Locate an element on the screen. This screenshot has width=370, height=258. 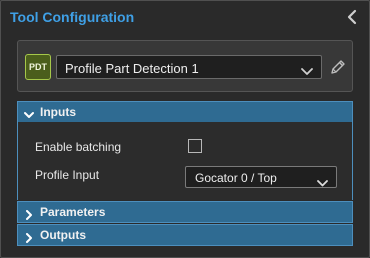
collapse-chevron-left-icon is located at coordinates (352, 17).